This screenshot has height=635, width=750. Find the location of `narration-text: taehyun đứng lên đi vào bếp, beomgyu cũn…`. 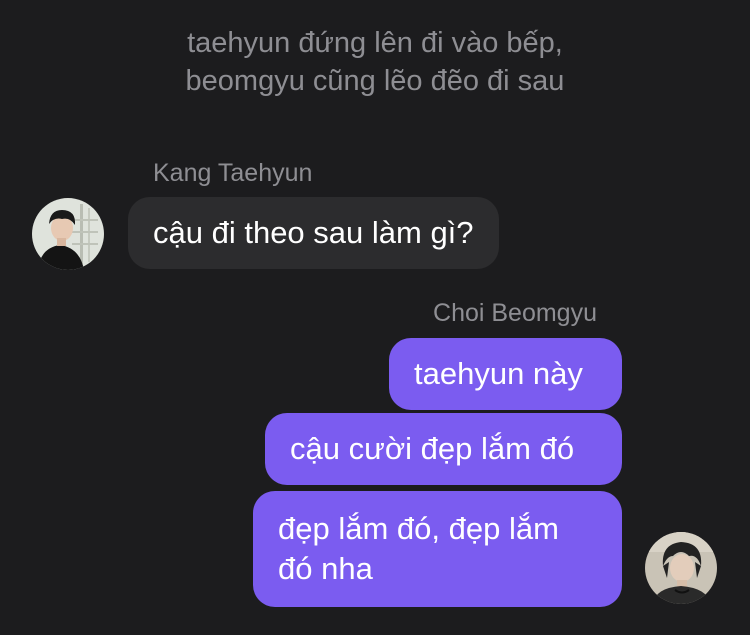

narration-text: taehyun đứng lên đi vào bếp, beomgyu cũn… is located at coordinates (375, 62).